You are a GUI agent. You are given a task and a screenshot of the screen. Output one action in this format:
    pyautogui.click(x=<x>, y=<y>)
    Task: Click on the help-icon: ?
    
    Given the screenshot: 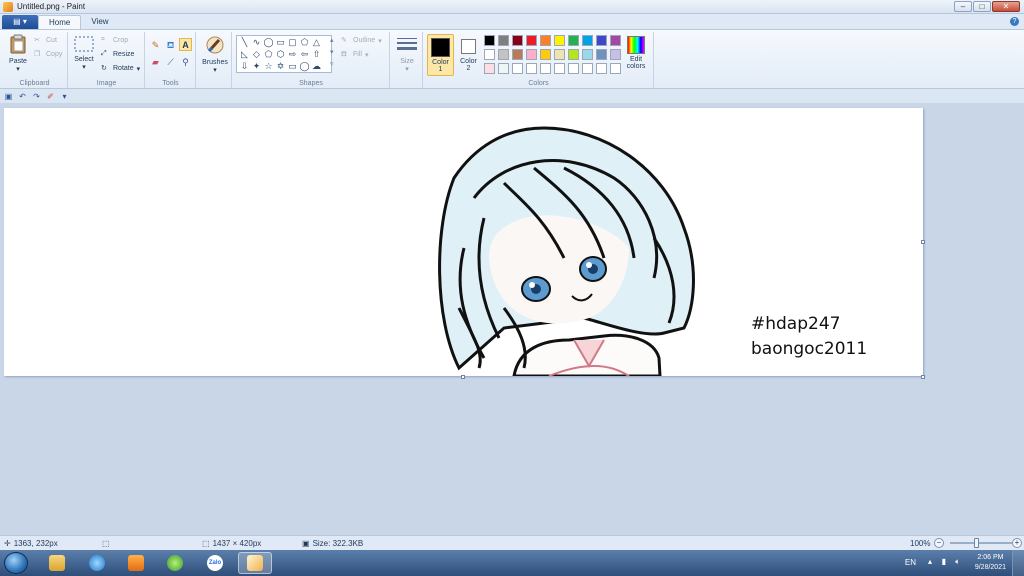 What is the action you would take?
    pyautogui.click(x=1014, y=21)
    